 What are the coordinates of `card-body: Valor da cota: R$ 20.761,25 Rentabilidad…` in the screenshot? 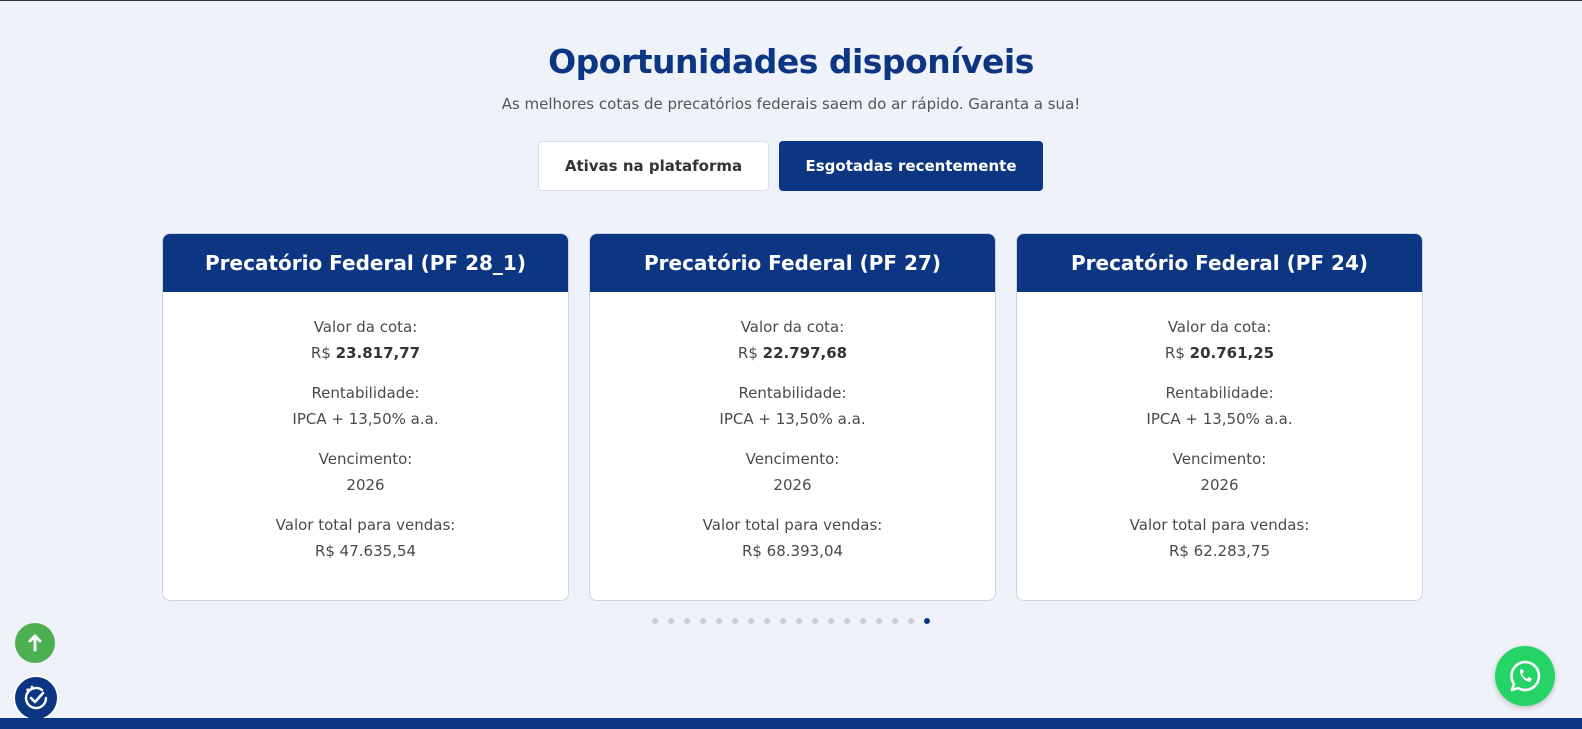 It's located at (1219, 428).